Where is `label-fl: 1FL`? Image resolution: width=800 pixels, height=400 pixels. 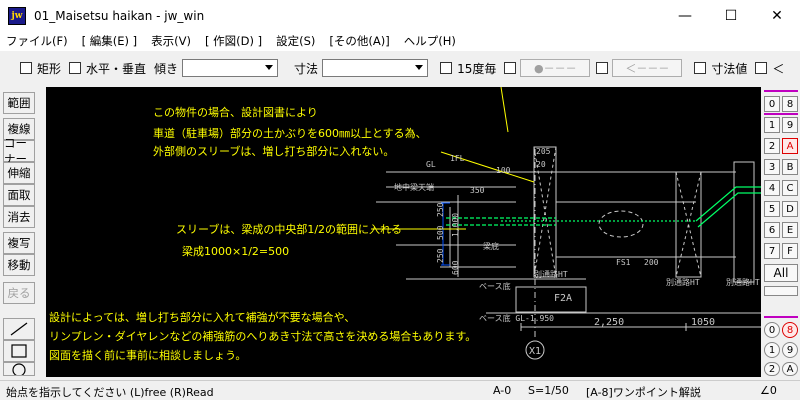 label-fl: 1FL is located at coordinates (457, 158).